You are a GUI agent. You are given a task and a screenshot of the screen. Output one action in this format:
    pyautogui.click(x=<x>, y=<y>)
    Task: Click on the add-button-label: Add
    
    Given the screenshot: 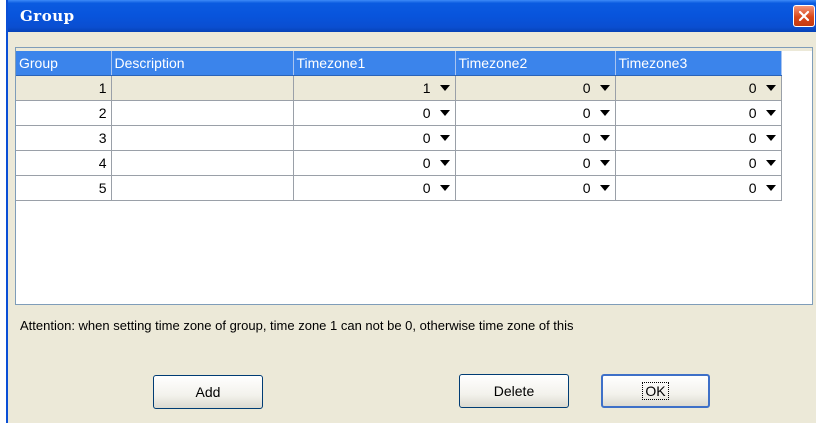 What is the action you would take?
    pyautogui.click(x=208, y=392)
    